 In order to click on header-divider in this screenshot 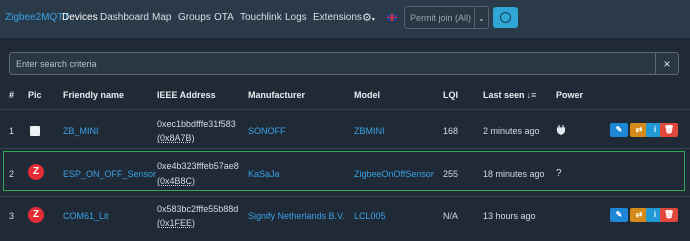, I will do `click(345, 109)`.